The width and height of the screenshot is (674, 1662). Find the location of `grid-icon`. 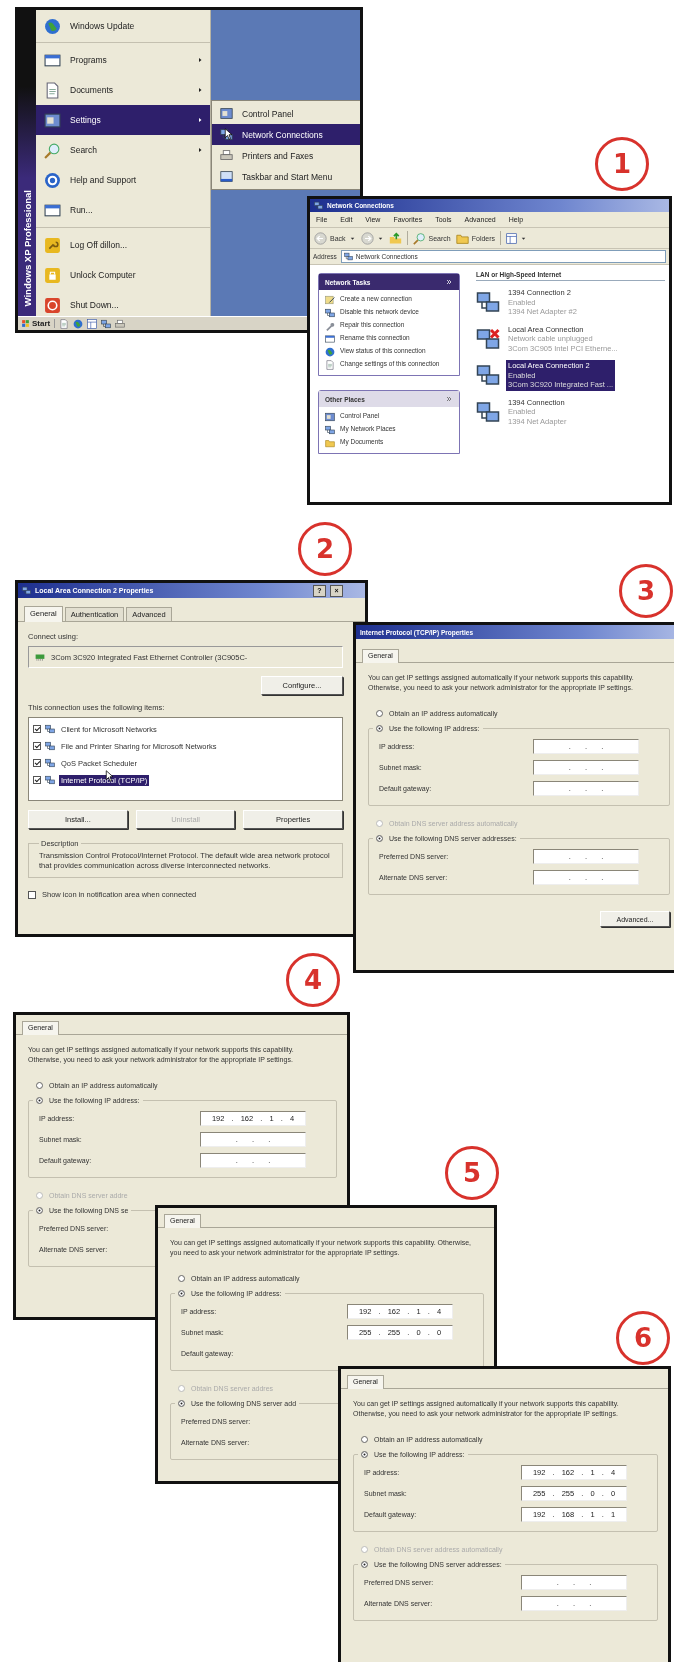

grid-icon is located at coordinates (512, 238).